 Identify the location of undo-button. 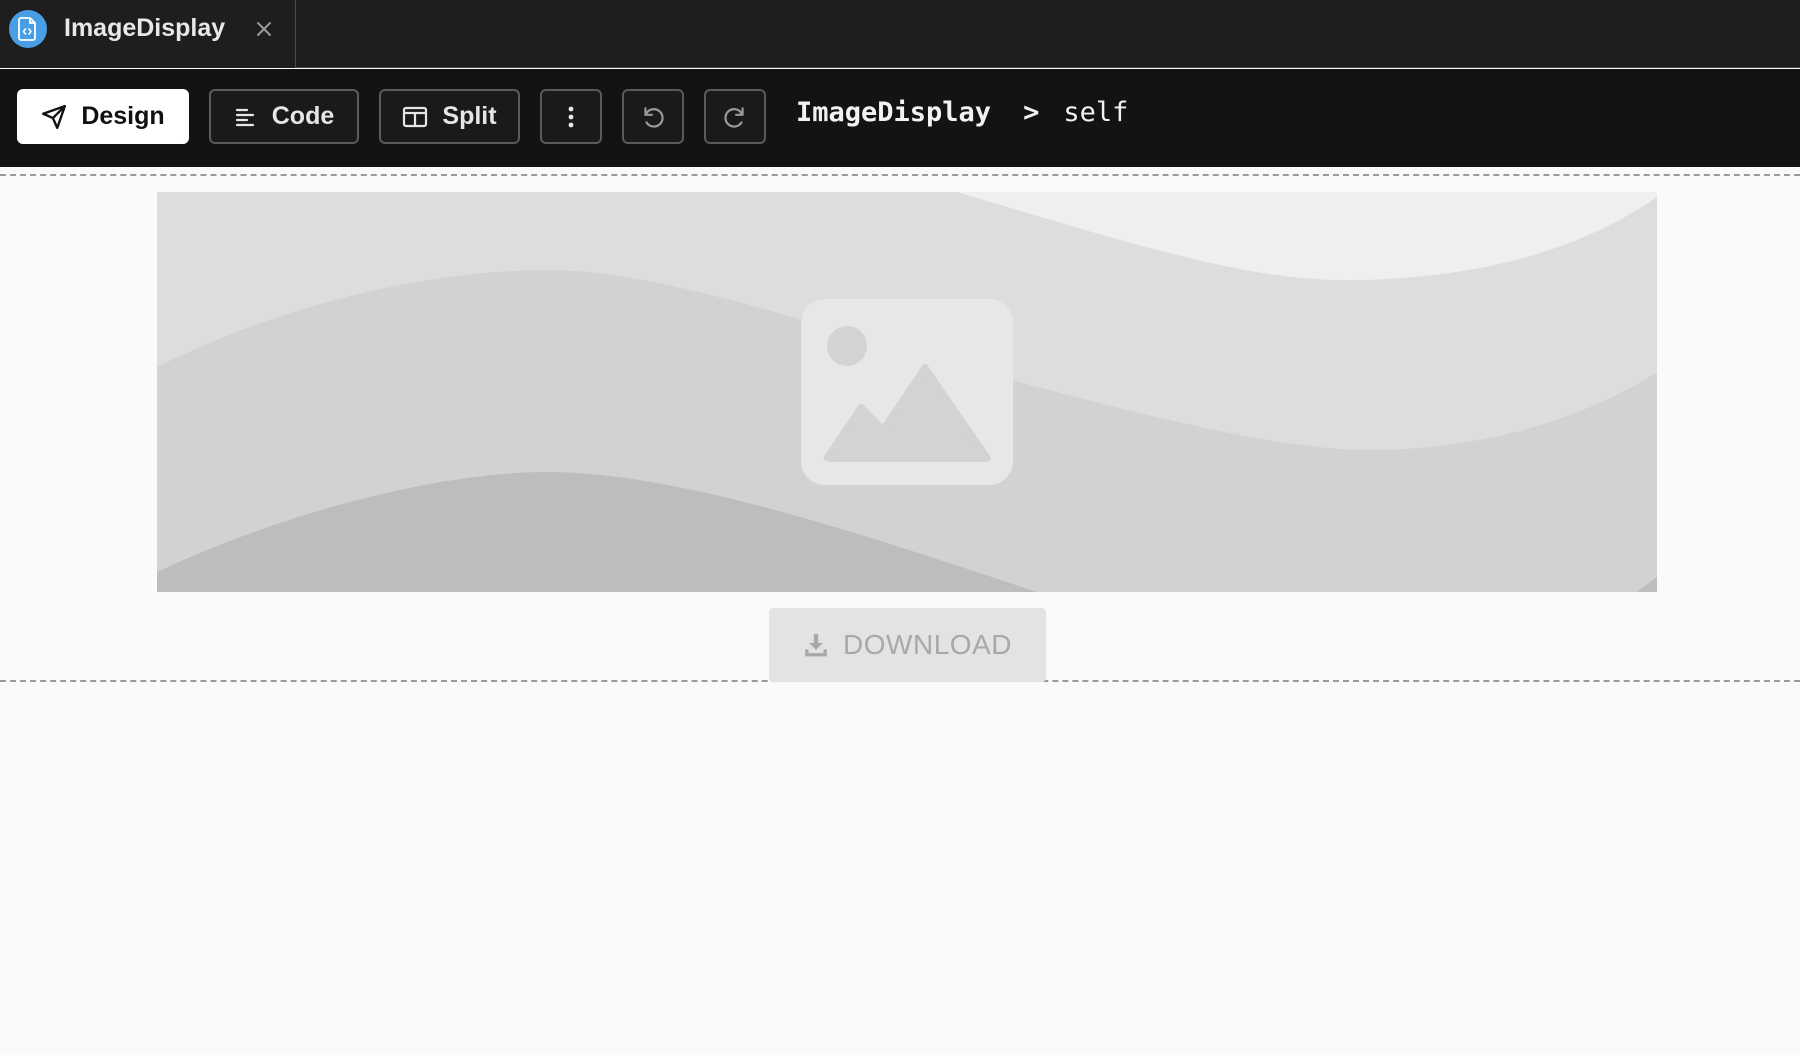
(653, 116).